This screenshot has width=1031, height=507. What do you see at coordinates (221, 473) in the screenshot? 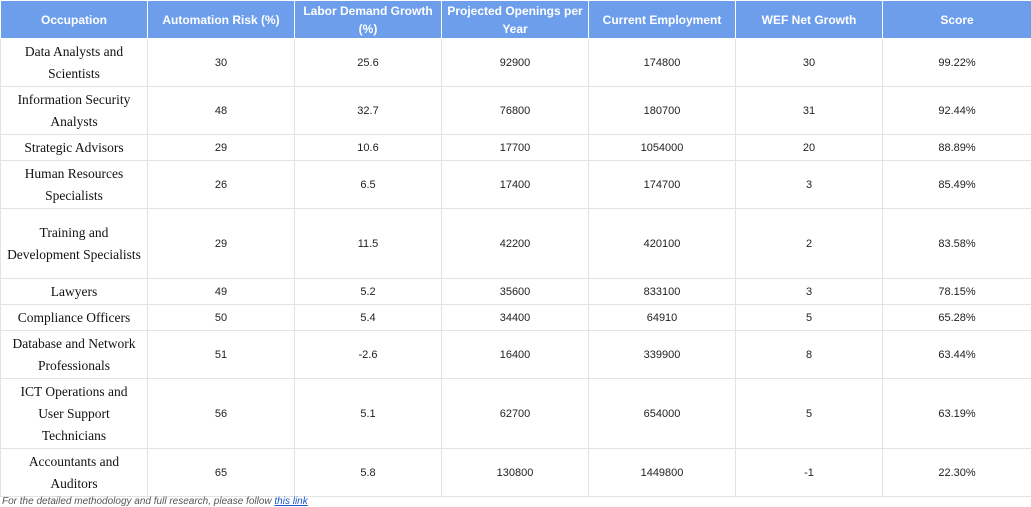
I see `cell-automation-risk: 65` at bounding box center [221, 473].